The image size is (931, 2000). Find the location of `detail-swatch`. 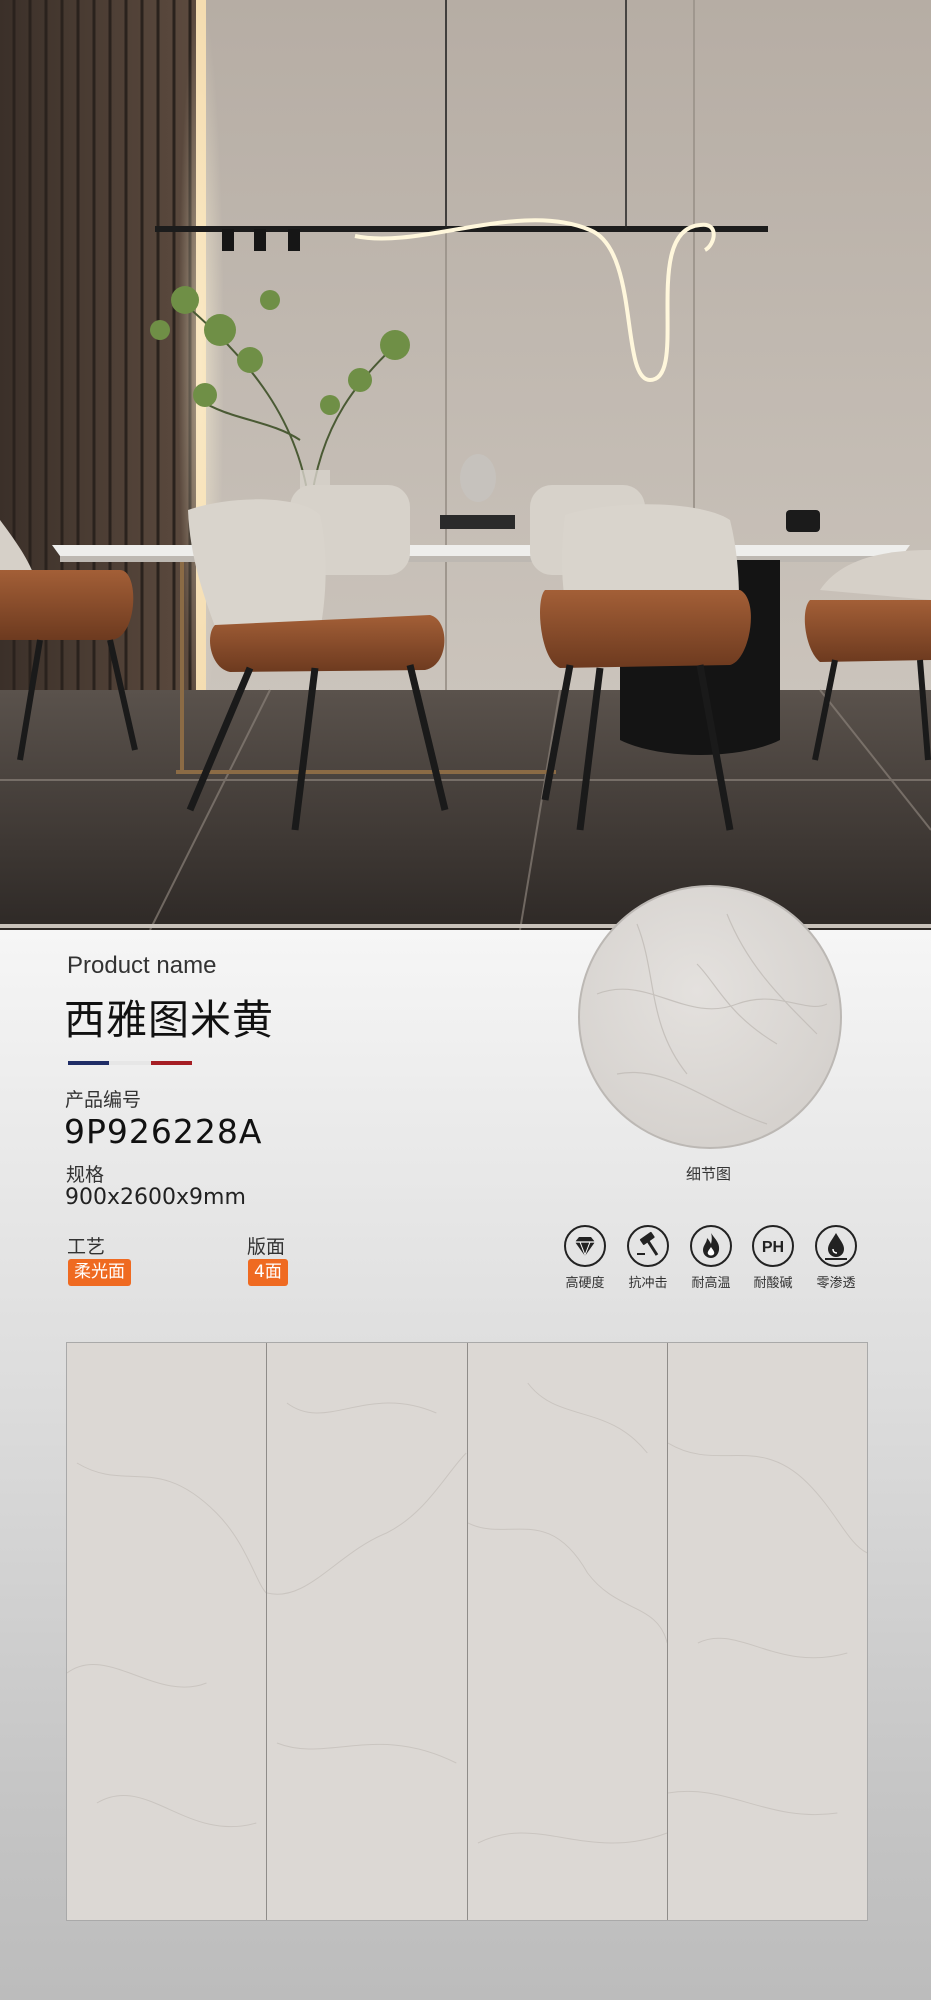

detail-swatch is located at coordinates (710, 1017).